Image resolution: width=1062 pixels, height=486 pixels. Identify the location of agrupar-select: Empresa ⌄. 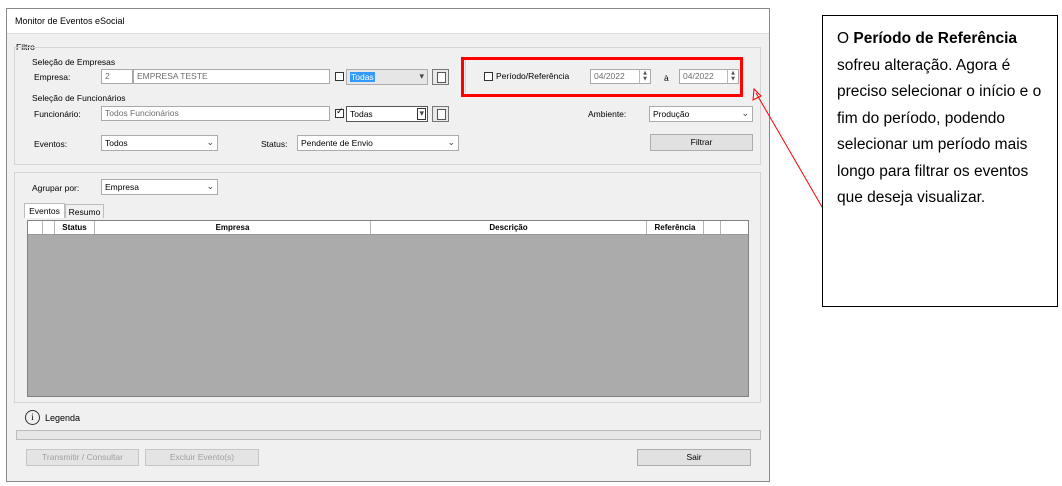
(159, 187).